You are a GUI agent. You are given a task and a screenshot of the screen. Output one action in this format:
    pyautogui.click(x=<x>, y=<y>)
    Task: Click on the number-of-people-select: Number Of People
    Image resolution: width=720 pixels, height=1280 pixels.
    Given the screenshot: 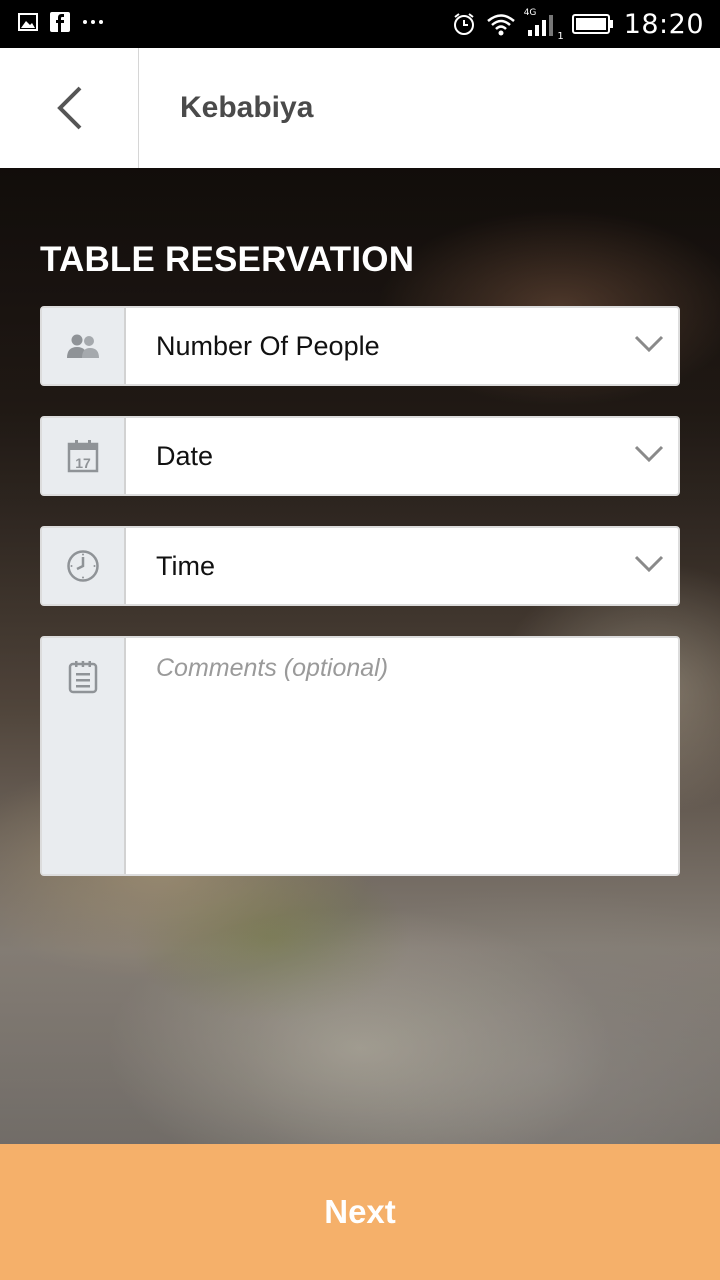 What is the action you would take?
    pyautogui.click(x=360, y=346)
    